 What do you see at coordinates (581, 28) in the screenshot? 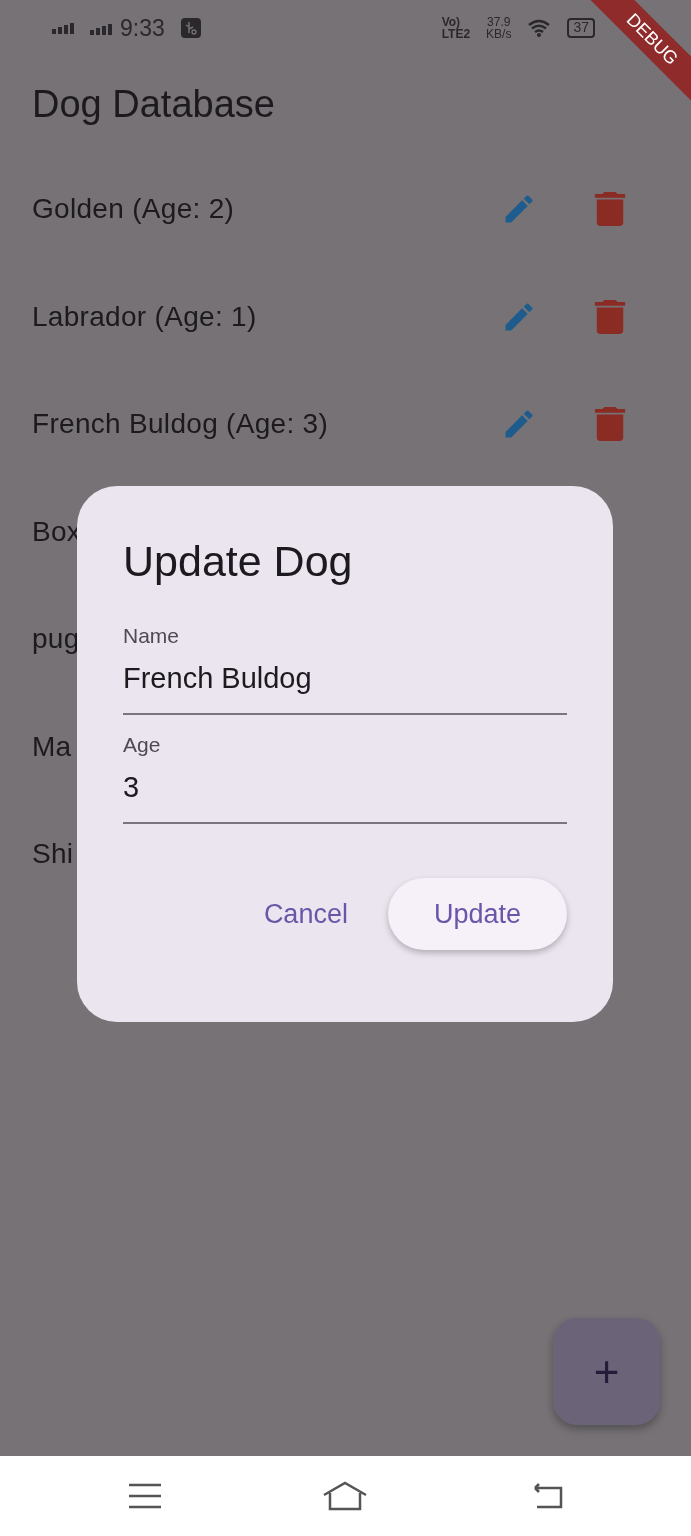
I see `battery-level: 37` at bounding box center [581, 28].